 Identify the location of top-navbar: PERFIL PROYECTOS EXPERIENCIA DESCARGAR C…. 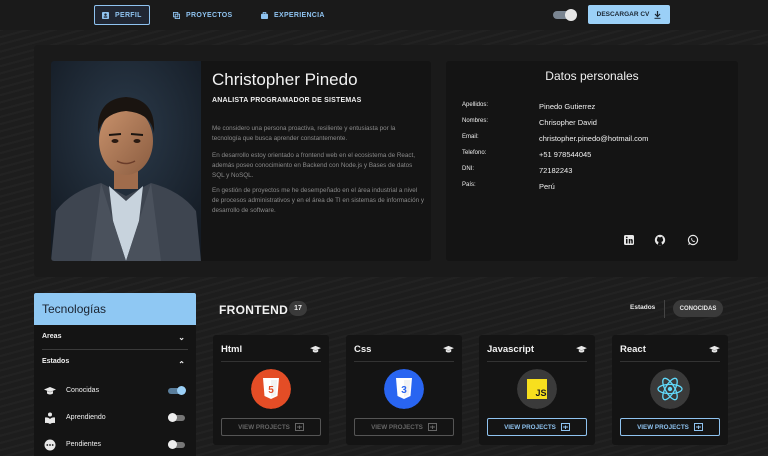
(384, 15).